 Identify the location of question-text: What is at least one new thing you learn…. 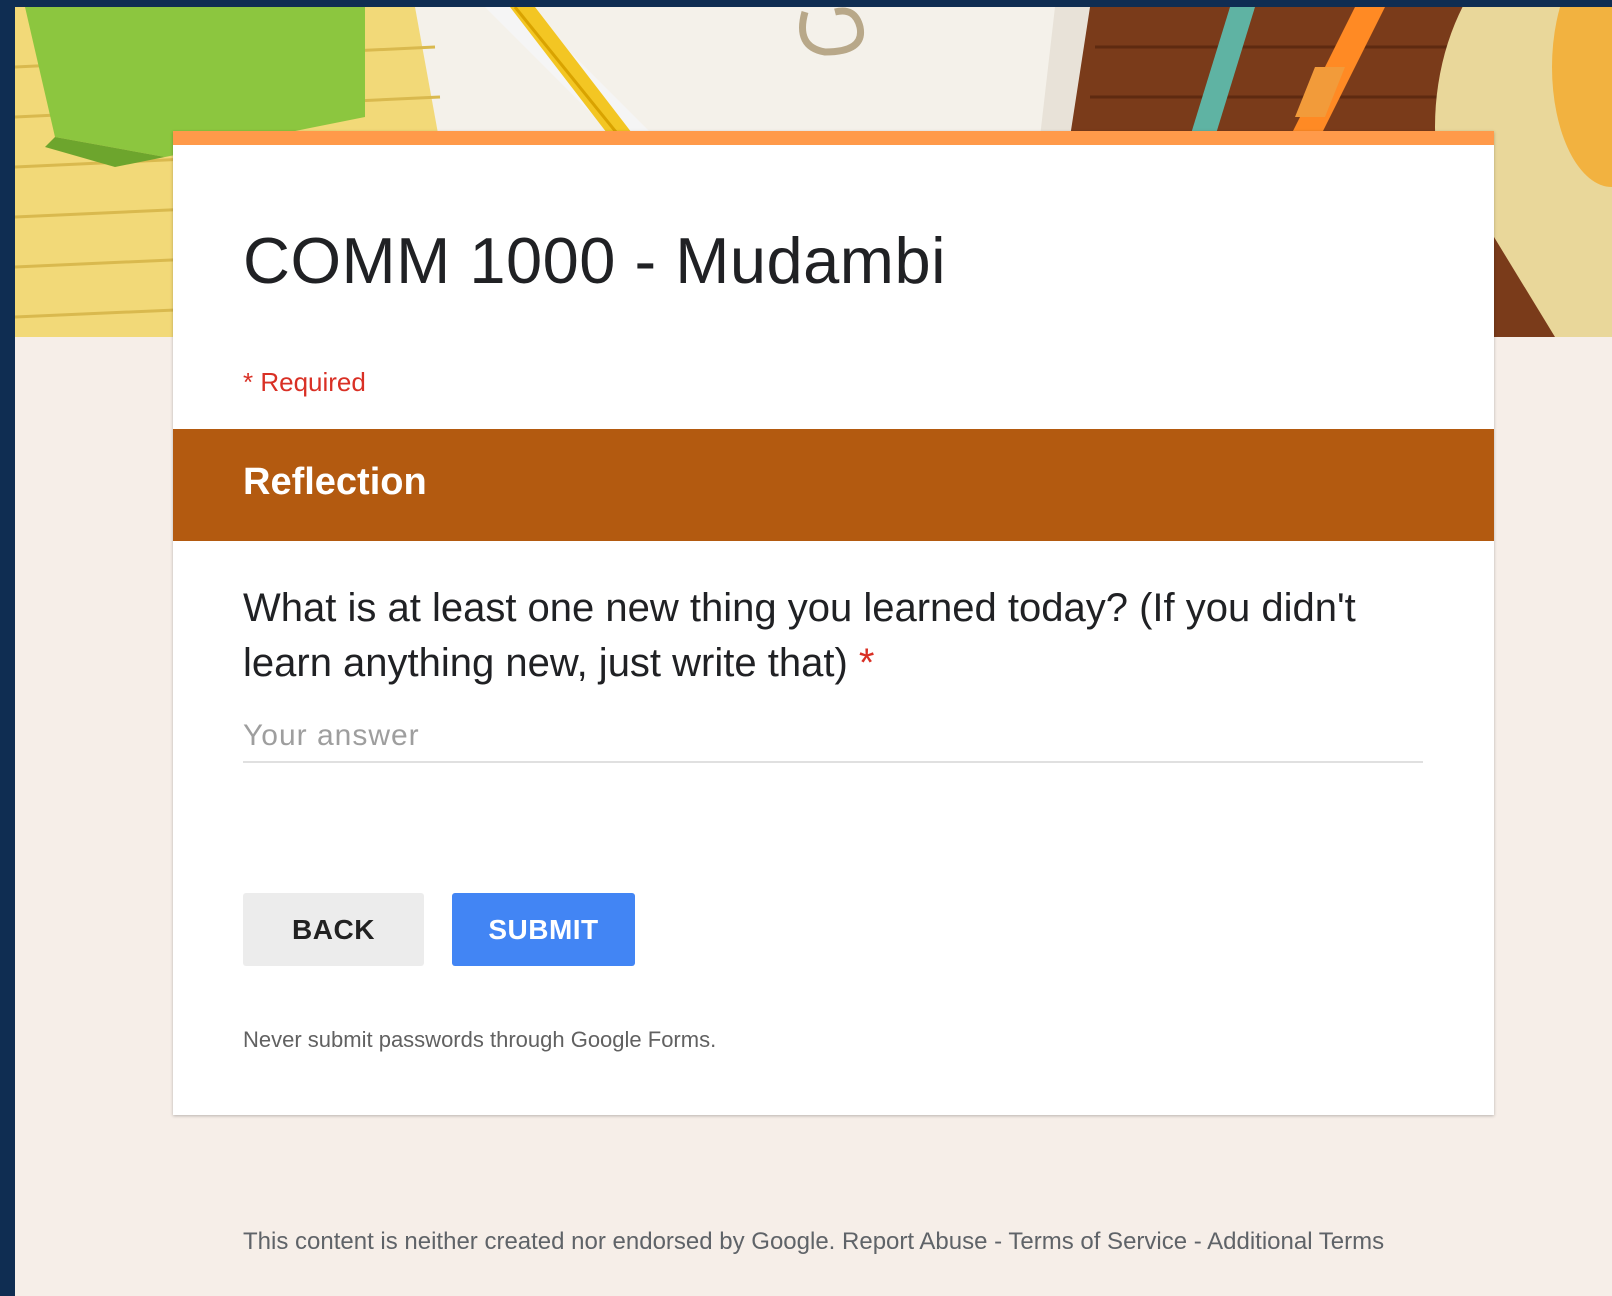
(799, 635).